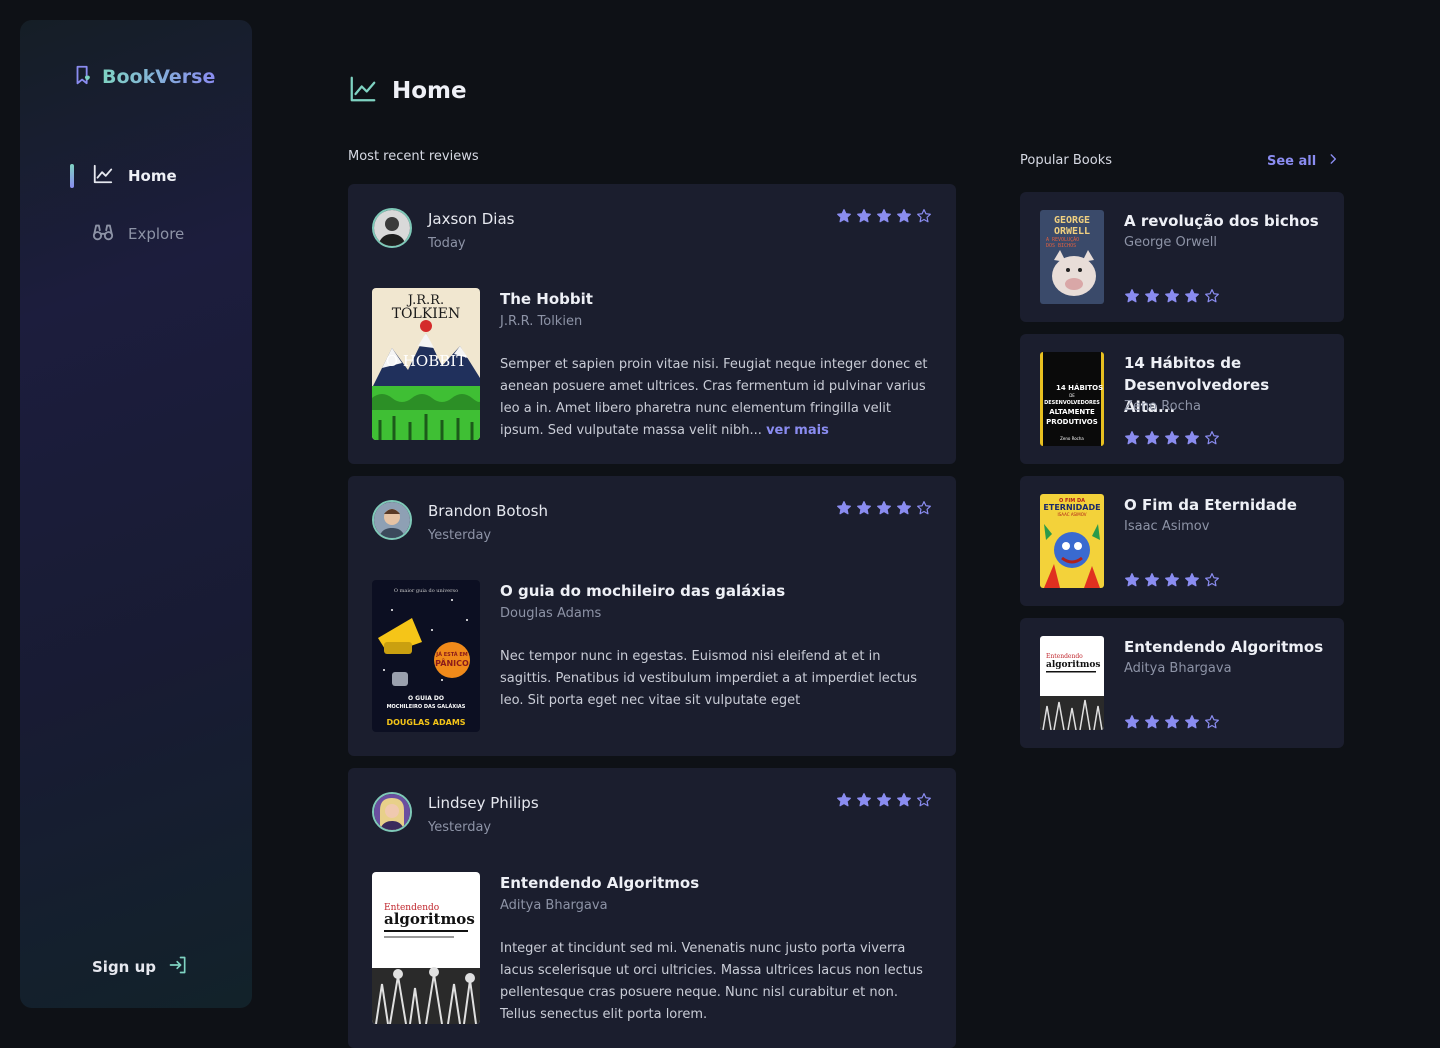 This screenshot has height=1048, width=1440. Describe the element at coordinates (797, 430) in the screenshot. I see `read-more-link: ver mais` at that location.